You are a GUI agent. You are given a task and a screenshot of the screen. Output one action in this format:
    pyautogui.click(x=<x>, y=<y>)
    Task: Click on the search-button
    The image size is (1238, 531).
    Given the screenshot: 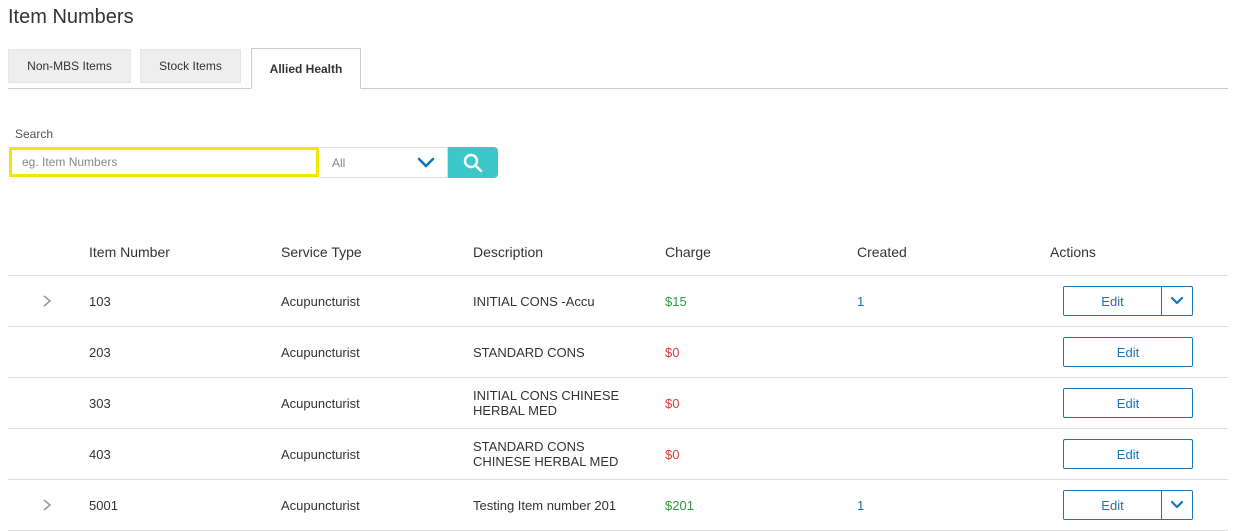 What is the action you would take?
    pyautogui.click(x=473, y=162)
    